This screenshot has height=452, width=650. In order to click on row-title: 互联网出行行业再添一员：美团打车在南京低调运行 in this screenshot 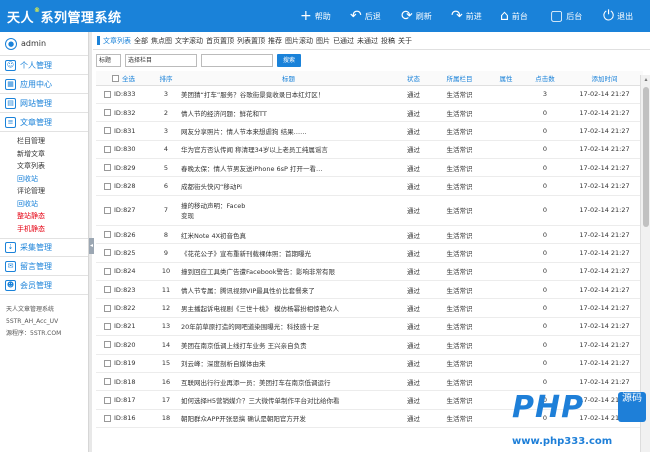, I will do `click(288, 382)`.